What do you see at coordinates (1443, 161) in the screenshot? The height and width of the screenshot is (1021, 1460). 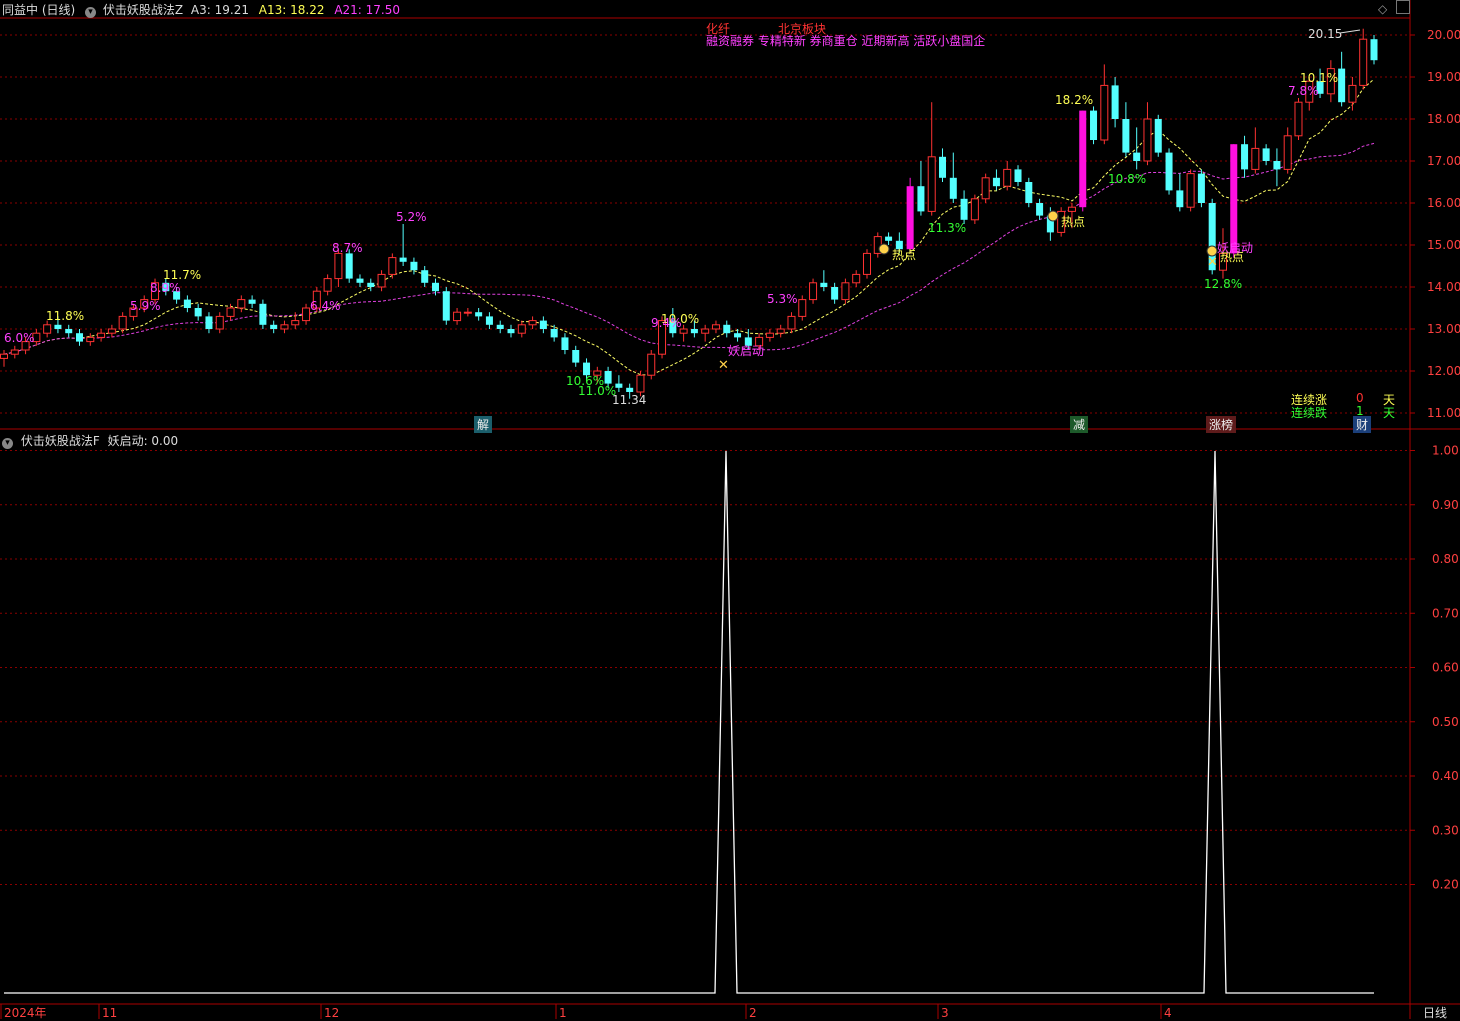 I see `y-tick-label: 17.00` at bounding box center [1443, 161].